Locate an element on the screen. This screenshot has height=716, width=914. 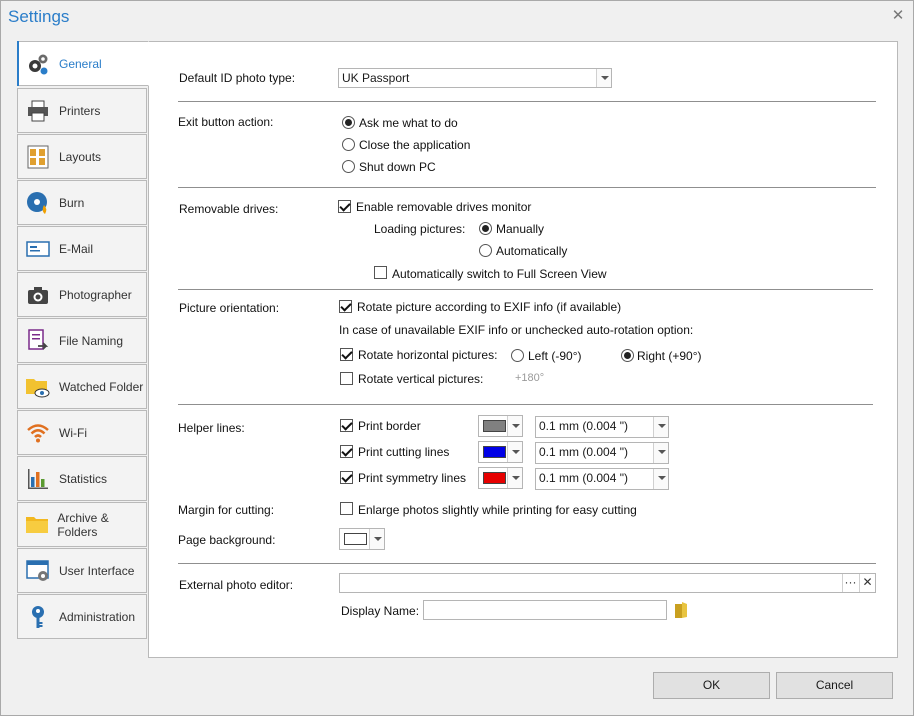
folder-browse-icon is located at coordinates (681, 610).